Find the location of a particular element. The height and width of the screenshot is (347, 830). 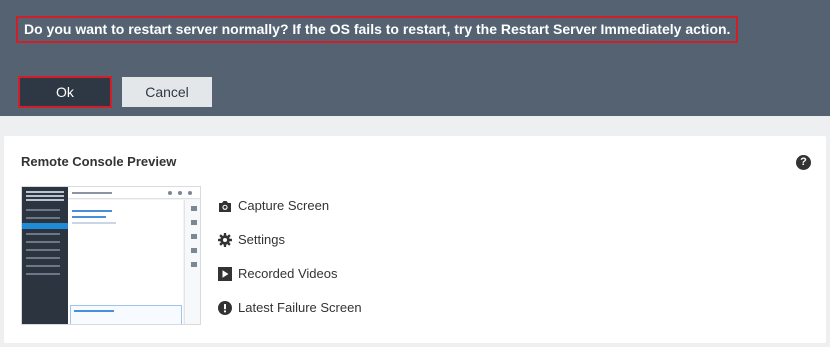

camera-icon is located at coordinates (225, 206).